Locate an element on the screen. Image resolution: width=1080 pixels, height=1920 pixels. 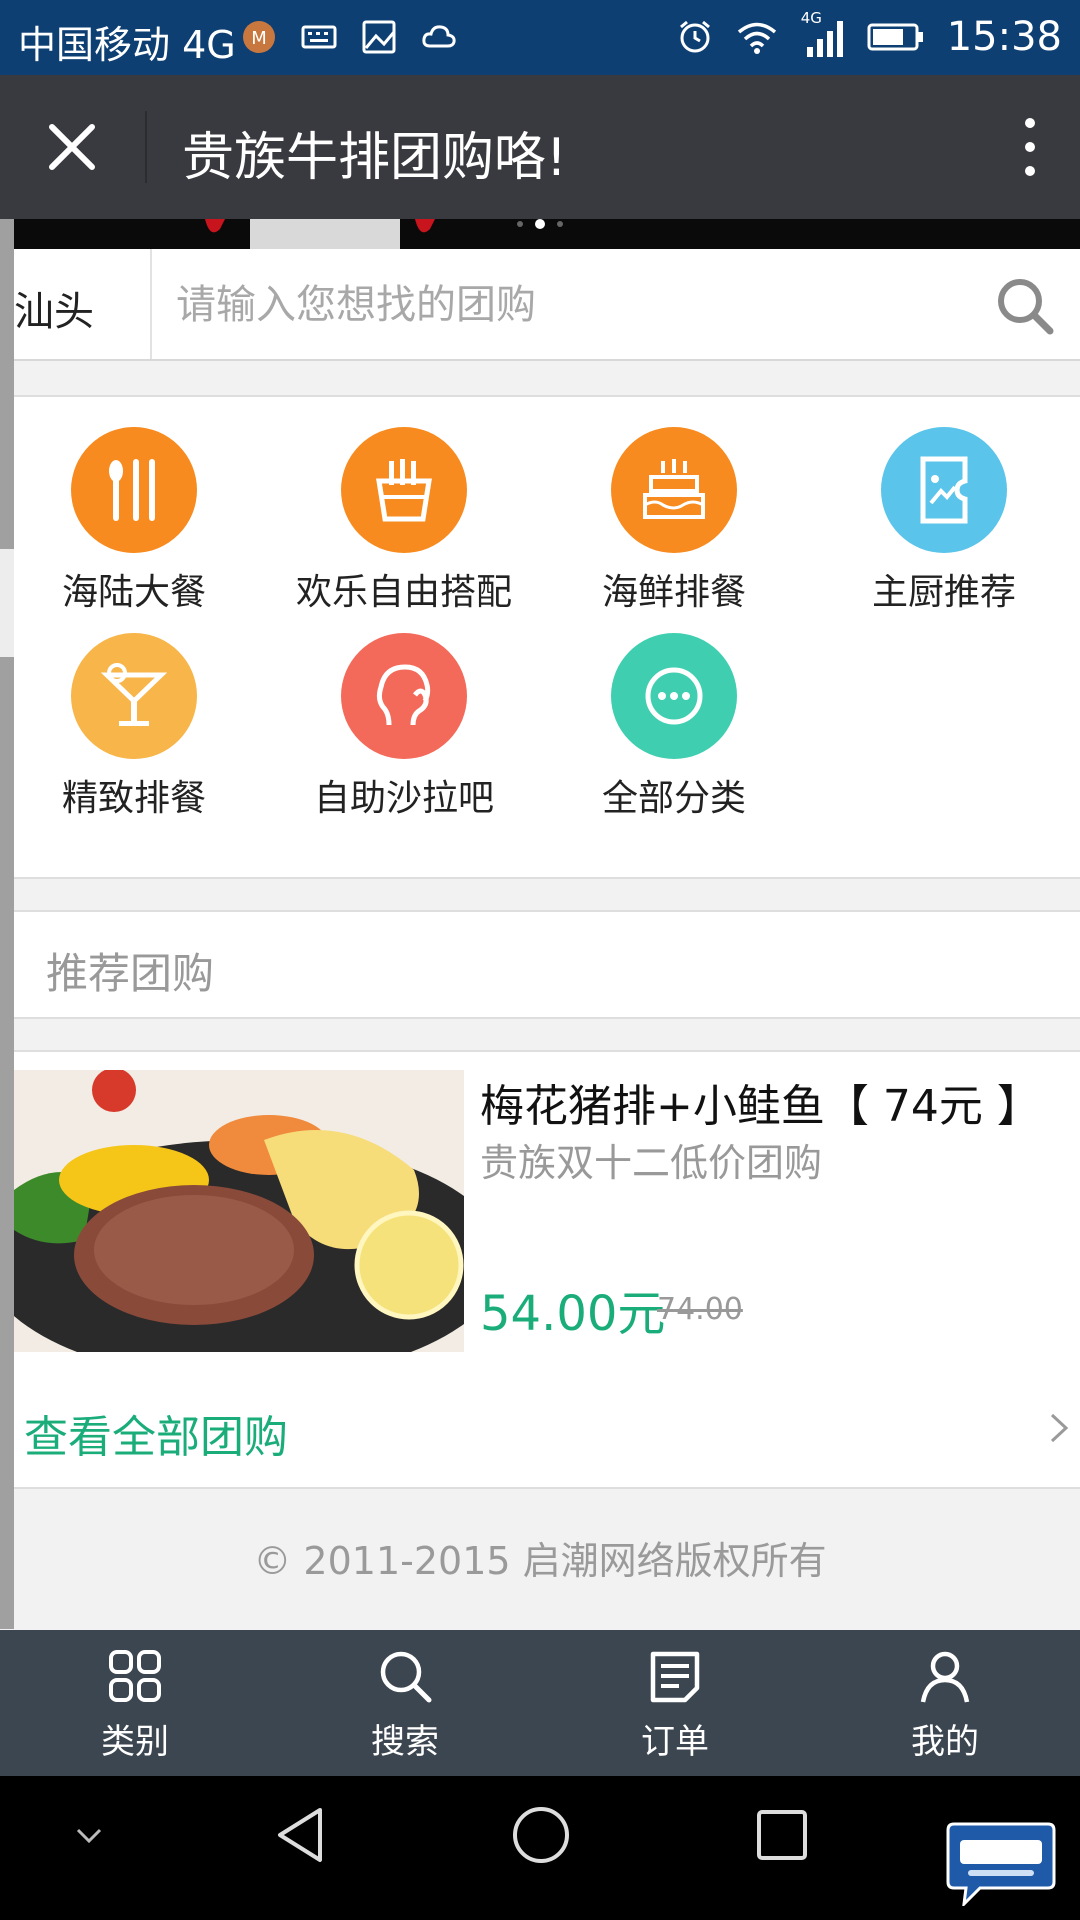
tab-category: 类别 is located at coordinates (135, 1703).